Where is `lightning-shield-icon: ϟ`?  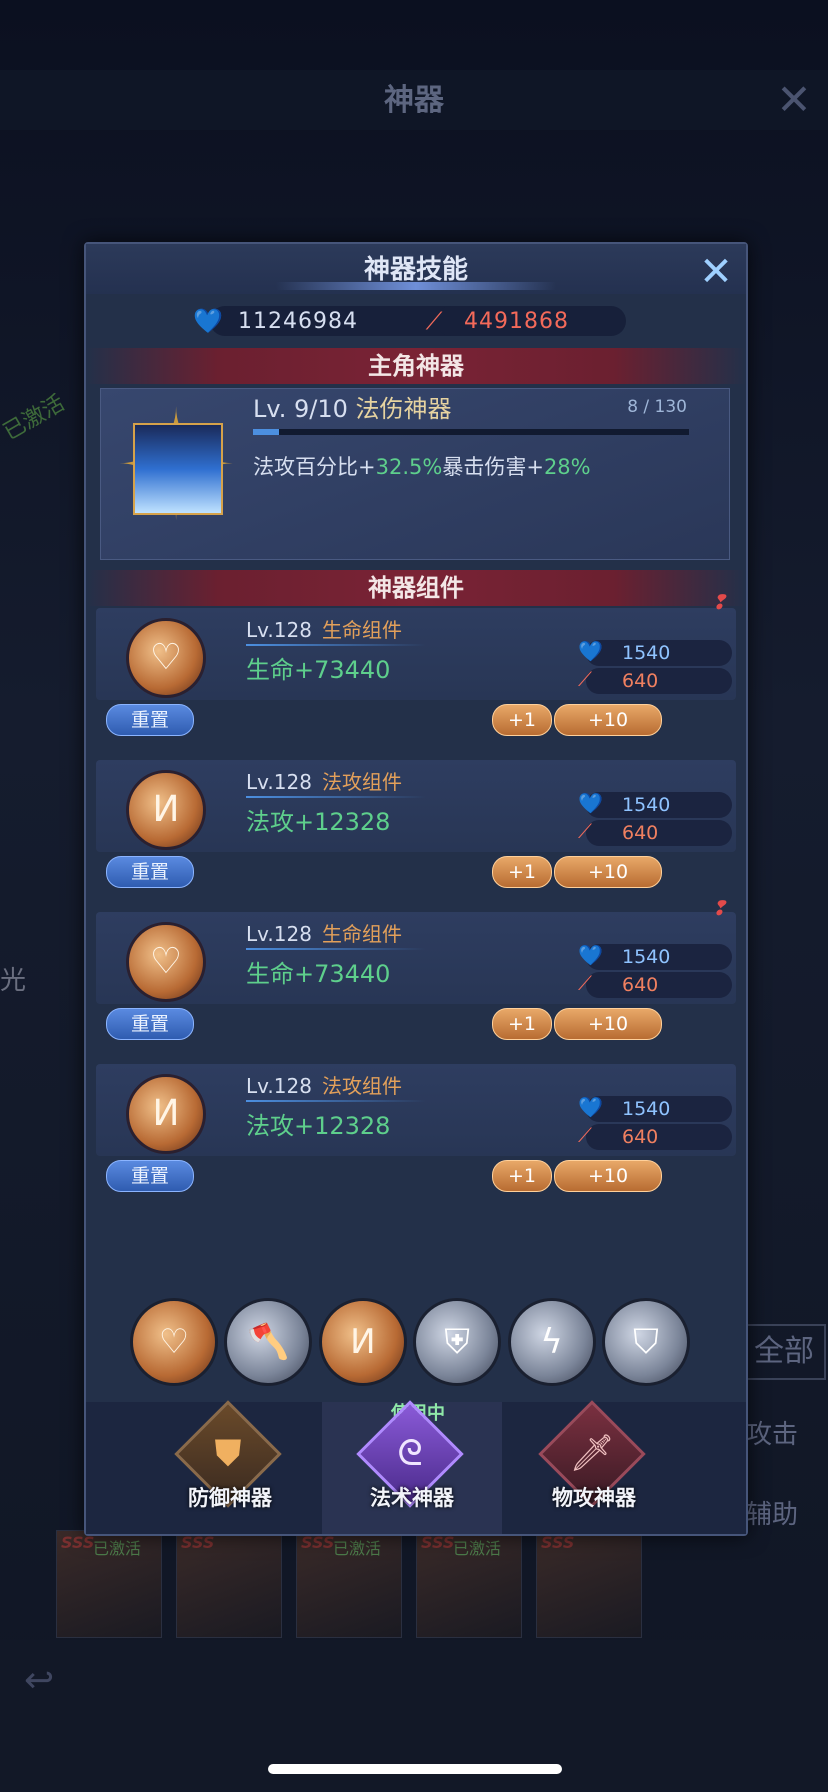 lightning-shield-icon: ϟ is located at coordinates (551, 1342).